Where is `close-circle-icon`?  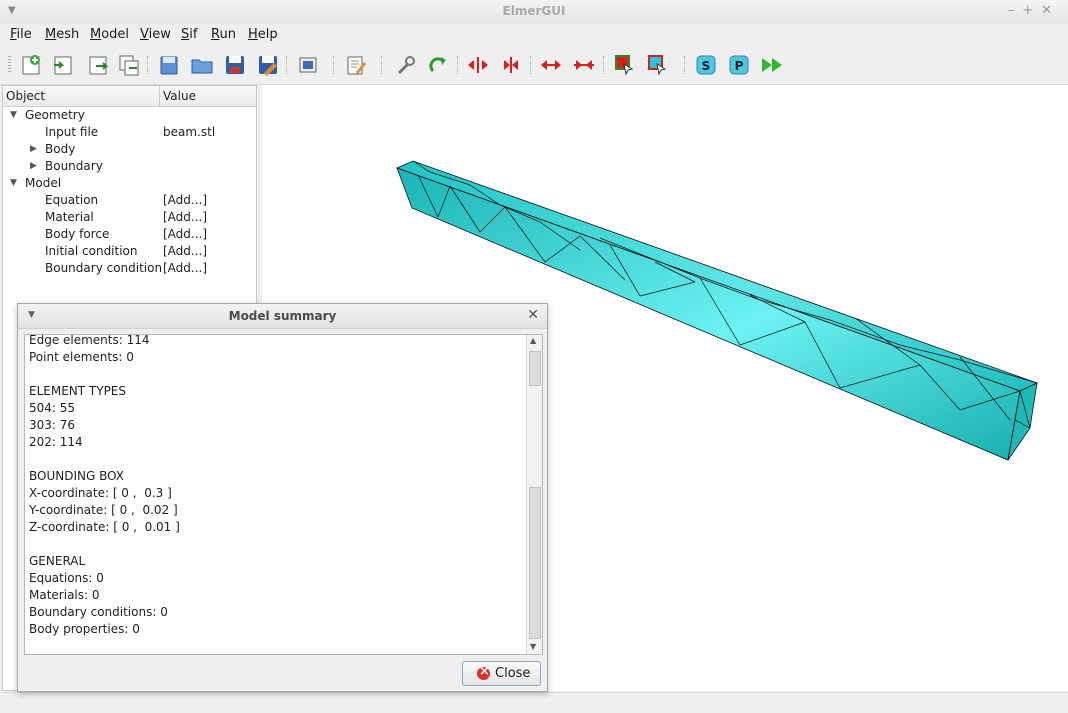
close-circle-icon is located at coordinates (483, 672).